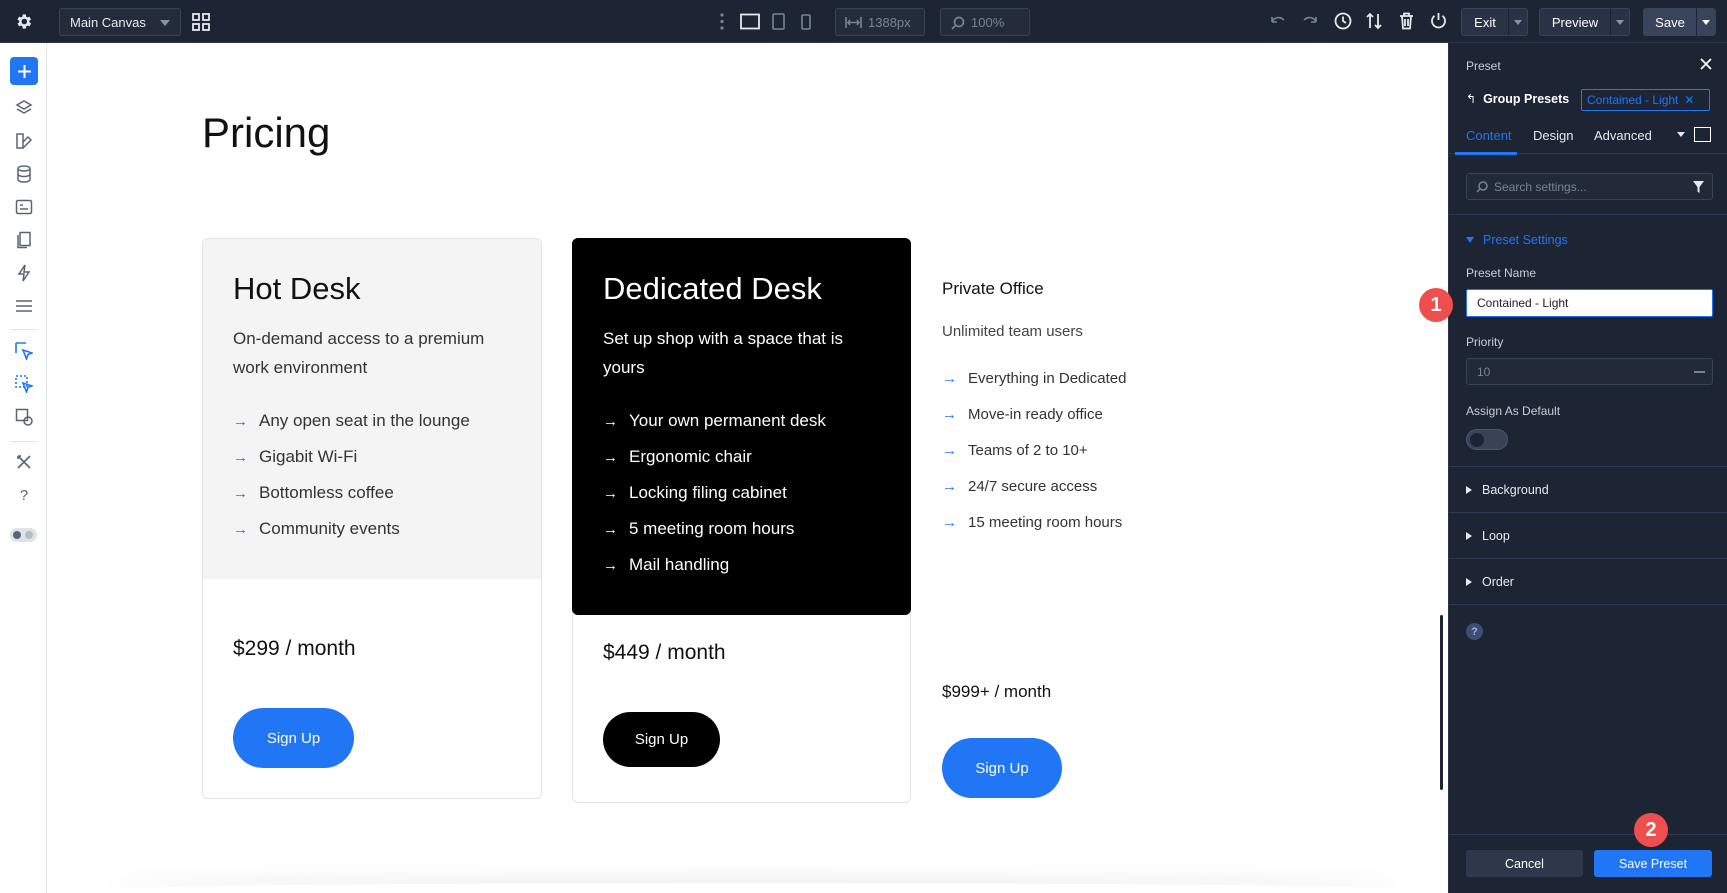  What do you see at coordinates (1278, 21) in the screenshot?
I see `undo-icon` at bounding box center [1278, 21].